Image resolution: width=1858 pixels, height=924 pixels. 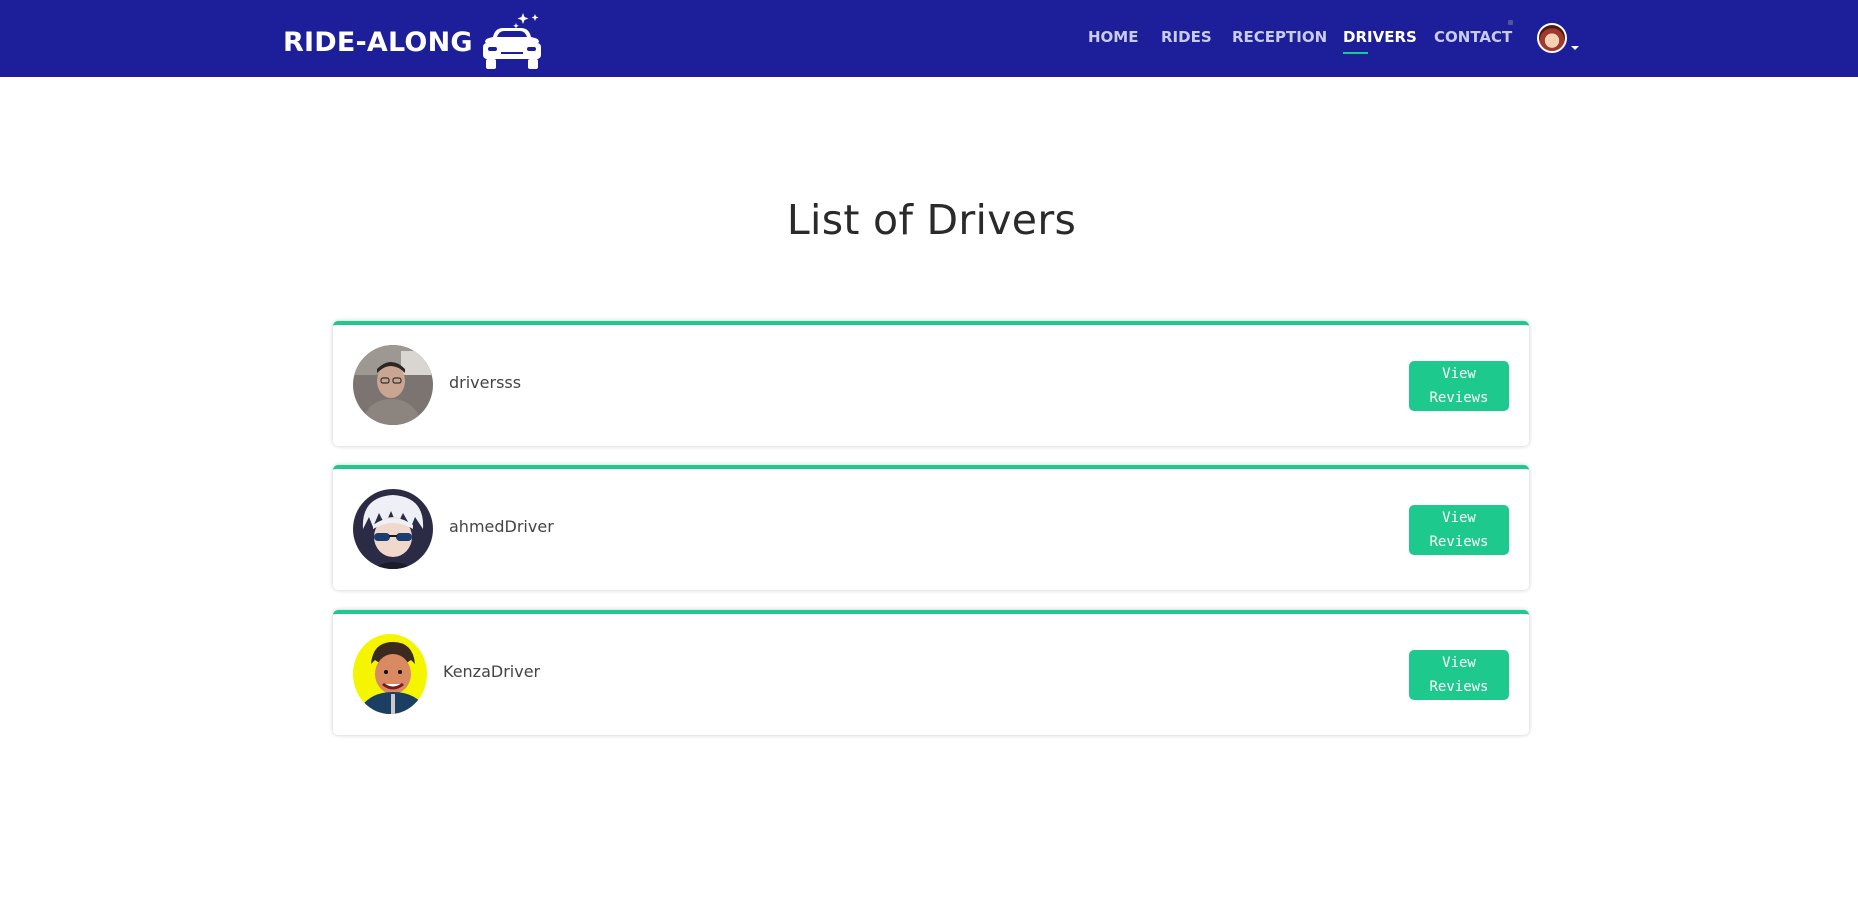 What do you see at coordinates (931, 383) in the screenshot?
I see `driver-card: driversss View Reviews` at bounding box center [931, 383].